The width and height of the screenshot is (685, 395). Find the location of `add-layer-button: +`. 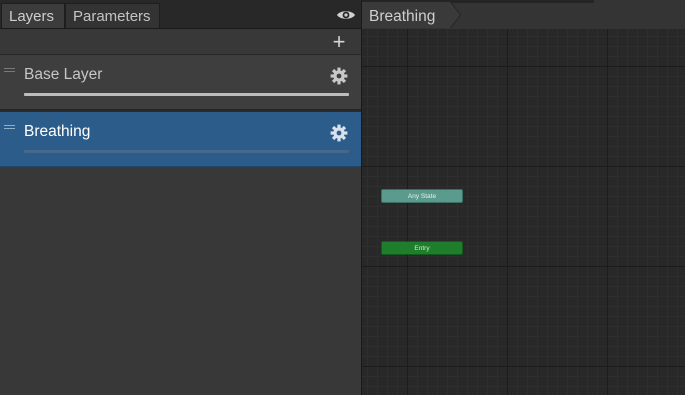

add-layer-button: + is located at coordinates (339, 42).